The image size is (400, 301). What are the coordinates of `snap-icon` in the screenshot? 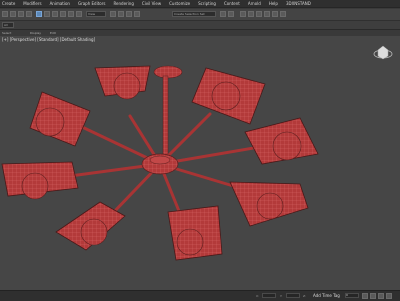 It's located at (121, 14).